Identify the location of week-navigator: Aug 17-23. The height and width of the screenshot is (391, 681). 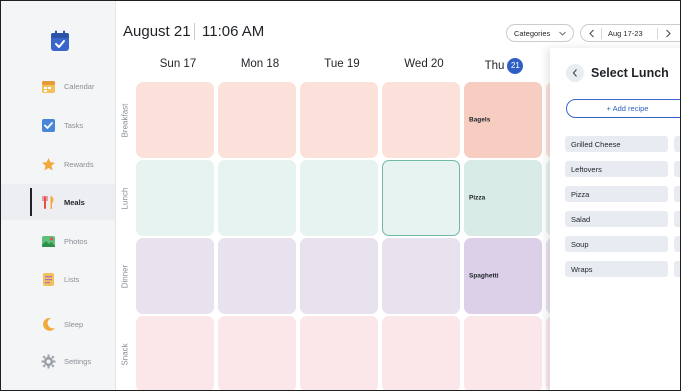
(630, 33).